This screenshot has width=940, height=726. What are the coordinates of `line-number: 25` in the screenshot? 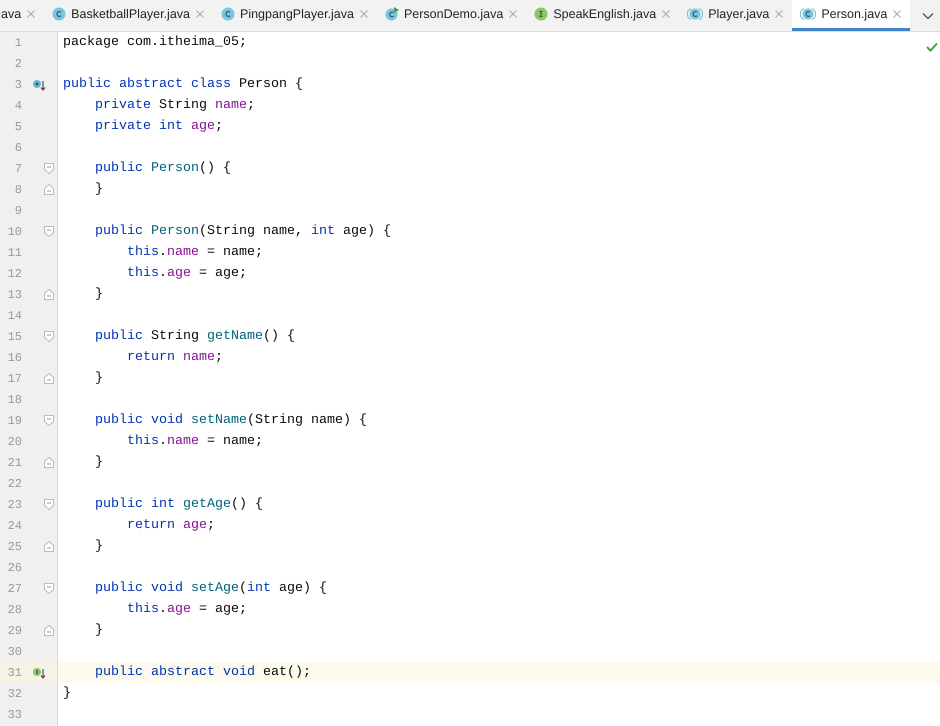 It's located at (14, 547).